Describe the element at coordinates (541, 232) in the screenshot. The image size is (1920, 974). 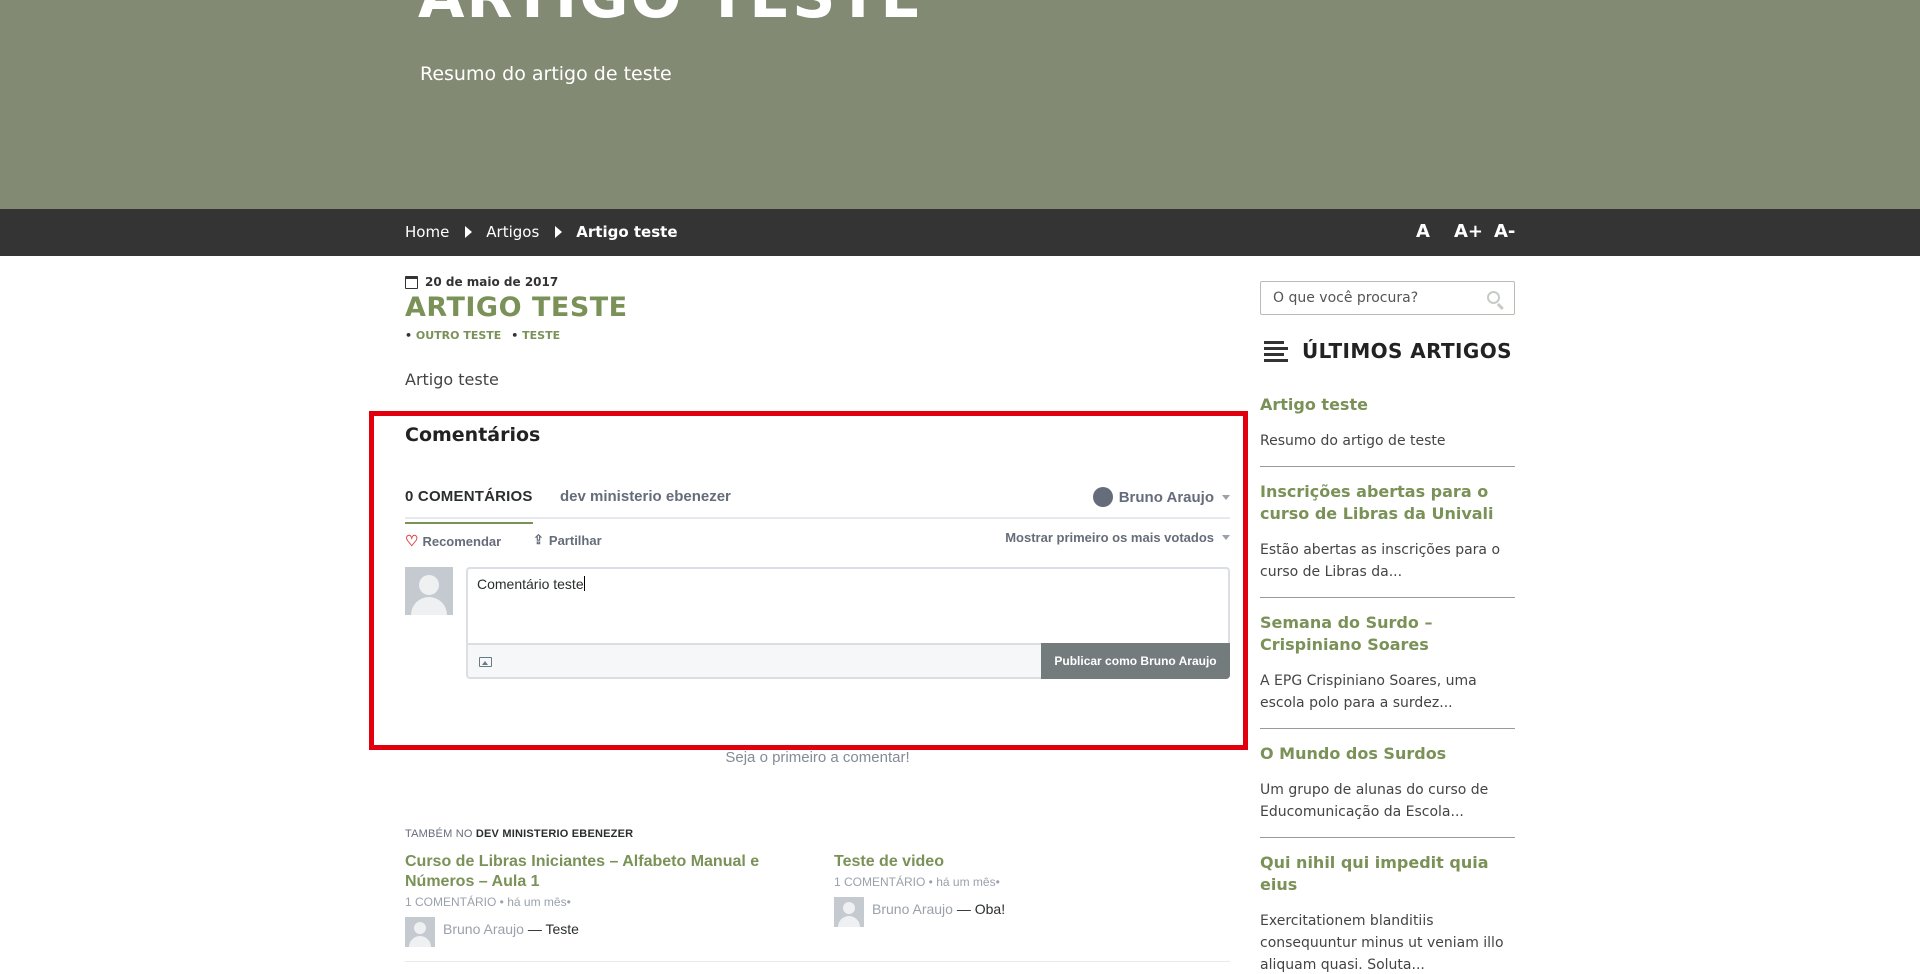
I see `breadcrumb: Home Artigos Artigo teste` at that location.